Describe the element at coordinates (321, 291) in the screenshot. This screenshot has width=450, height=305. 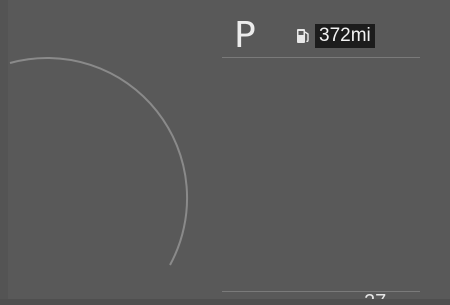
I see `bottom-divider` at that location.